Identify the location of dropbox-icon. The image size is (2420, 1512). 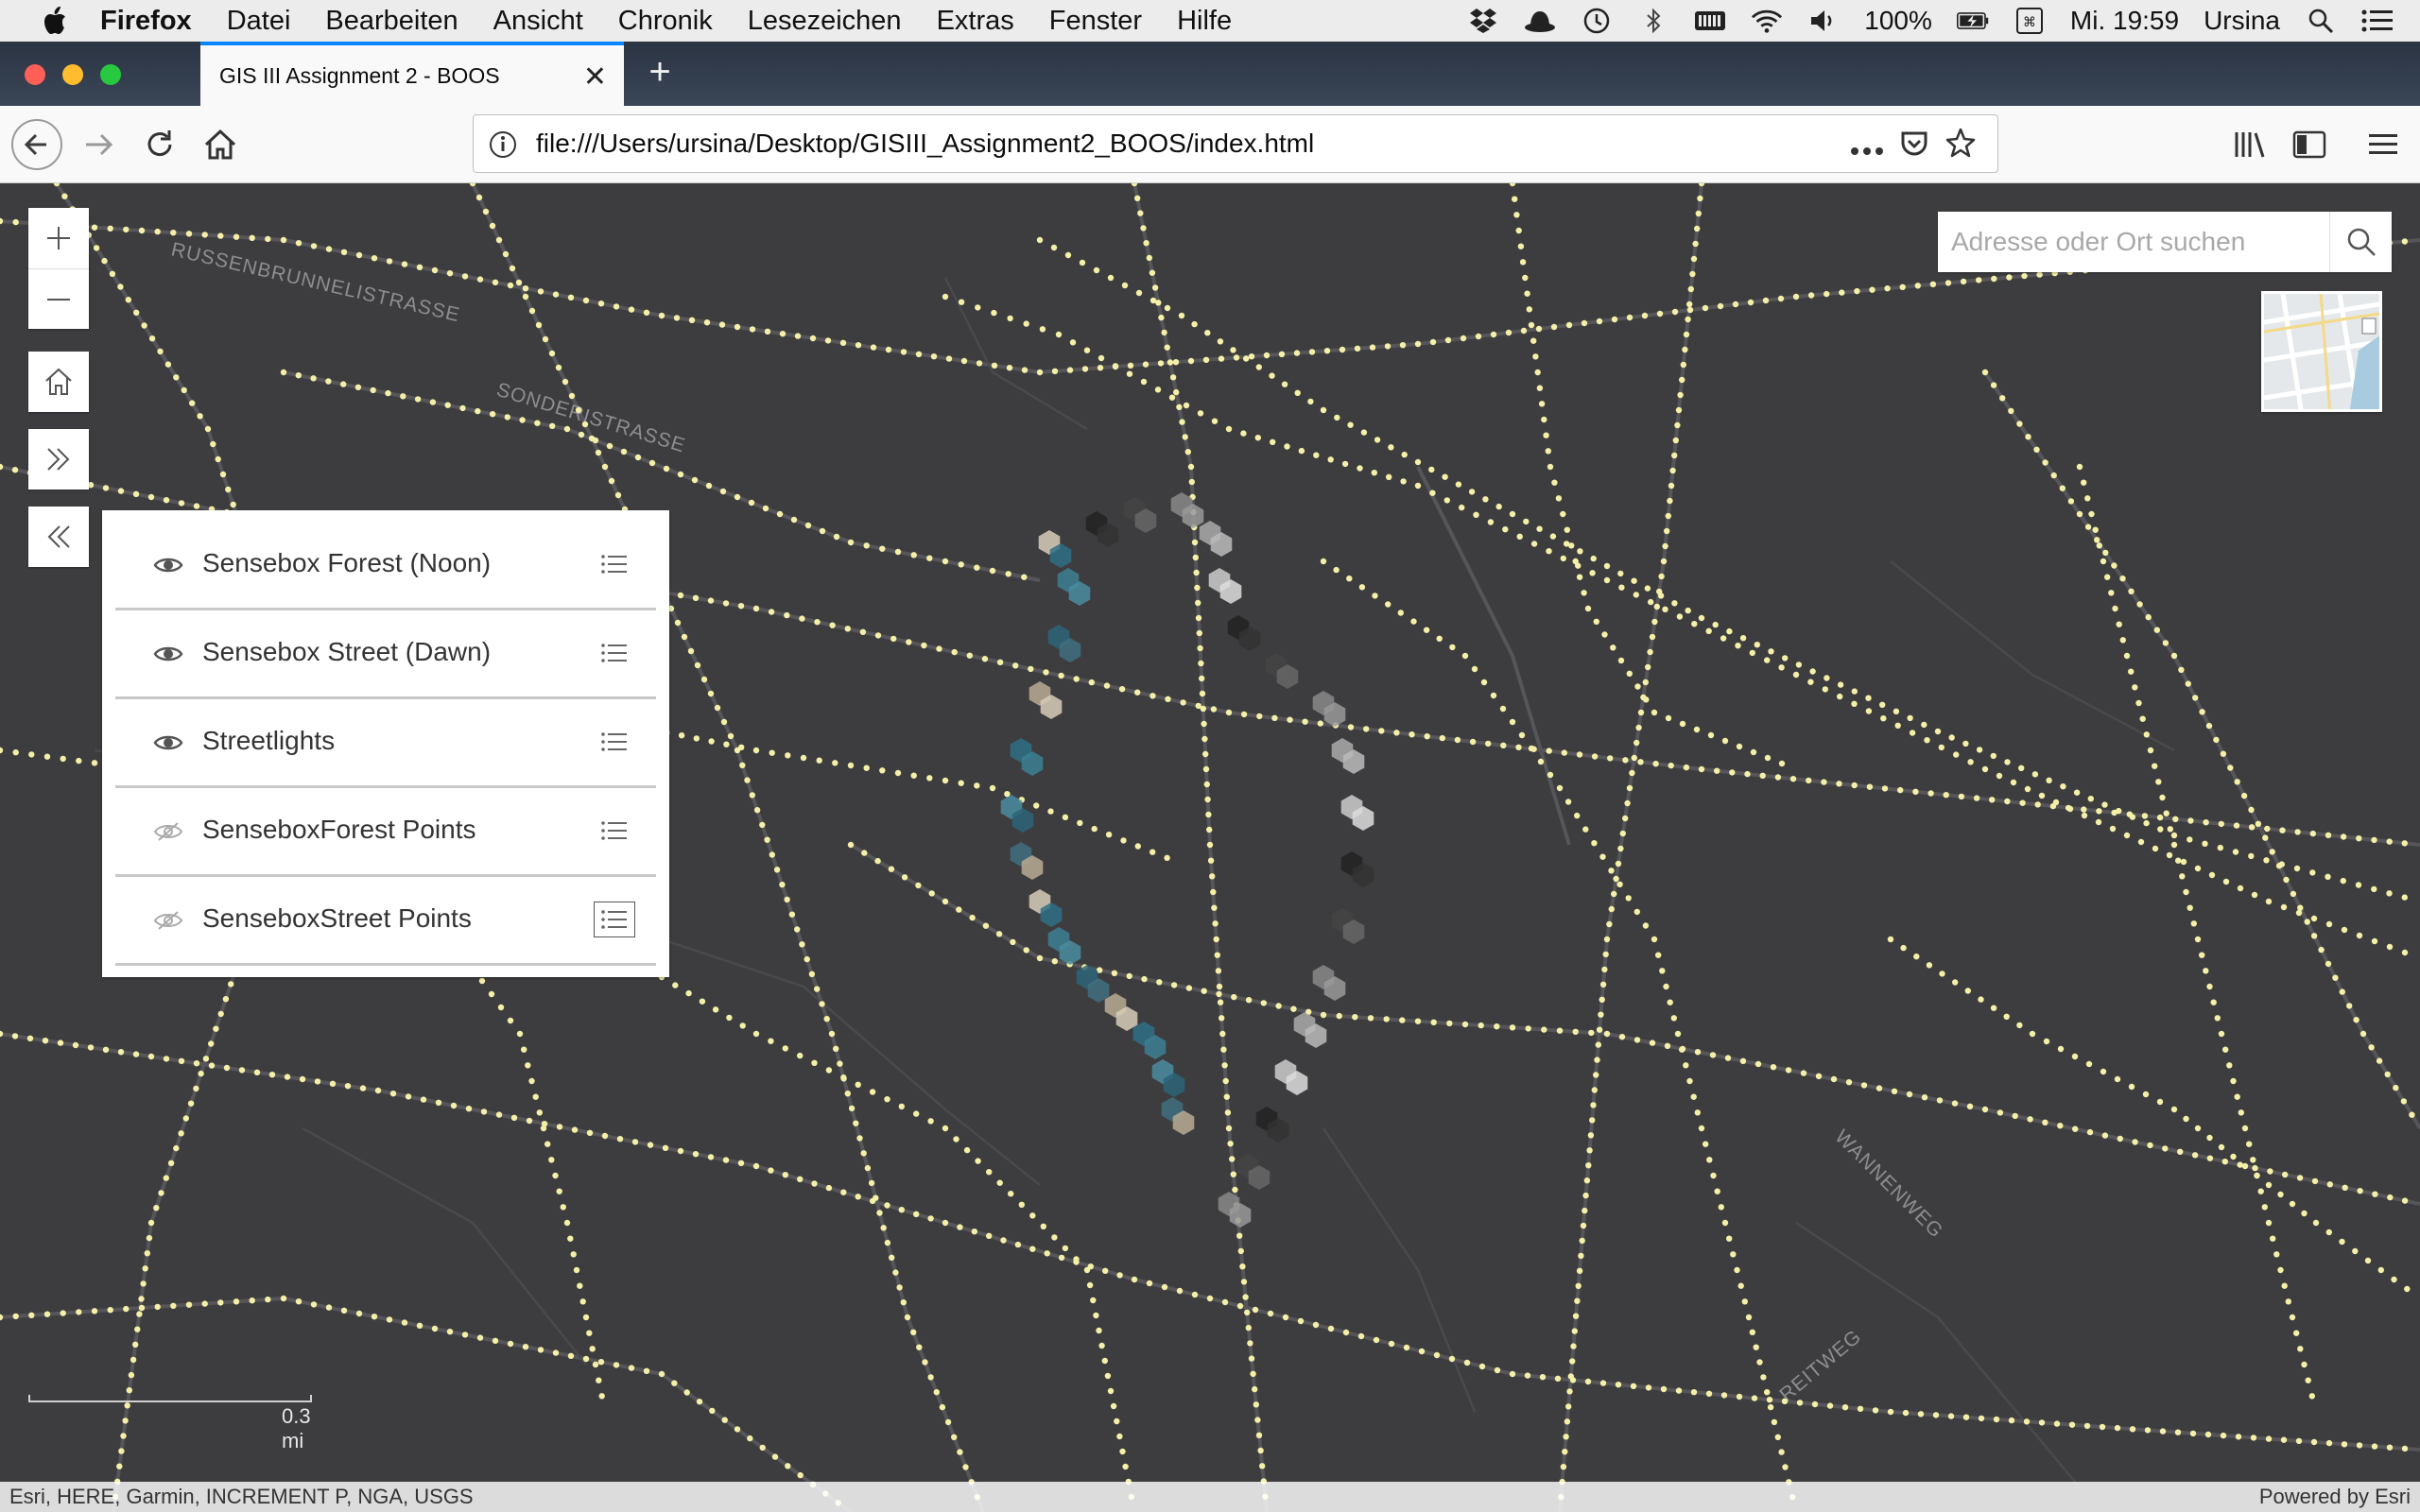
(1483, 21).